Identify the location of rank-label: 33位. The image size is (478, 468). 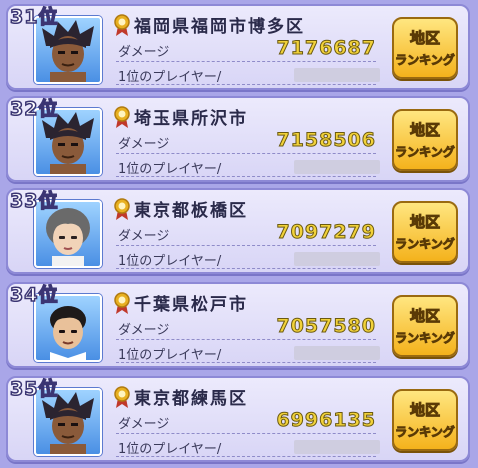
(34, 201).